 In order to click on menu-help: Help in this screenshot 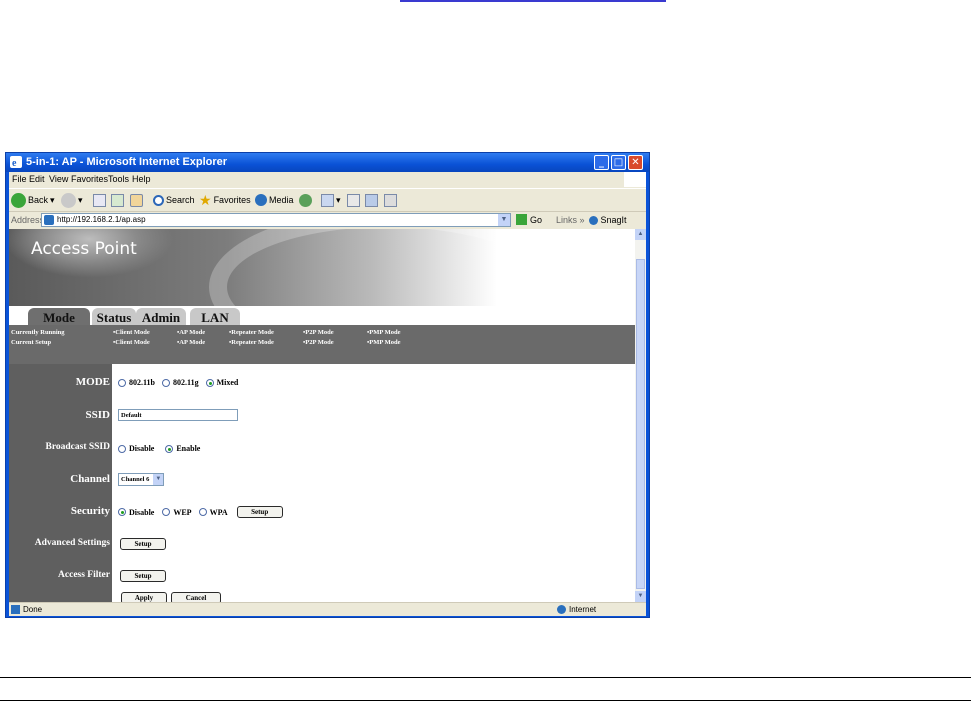, I will do `click(141, 179)`.